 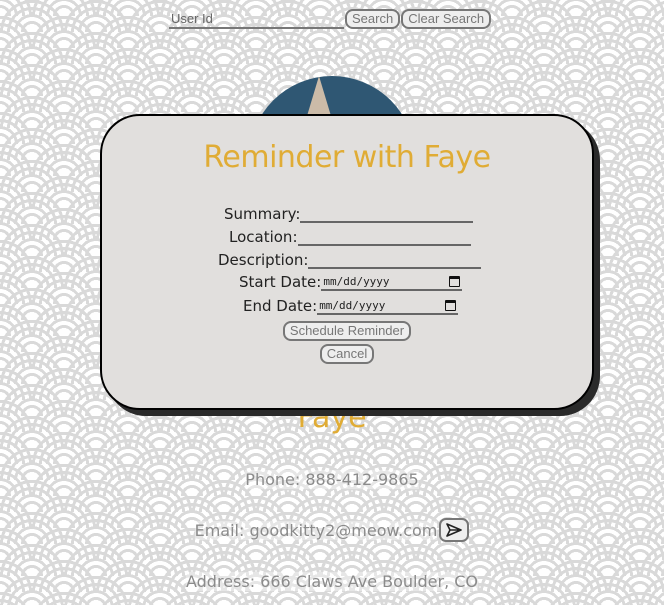 What do you see at coordinates (263, 237) in the screenshot?
I see `location-label: Location:` at bounding box center [263, 237].